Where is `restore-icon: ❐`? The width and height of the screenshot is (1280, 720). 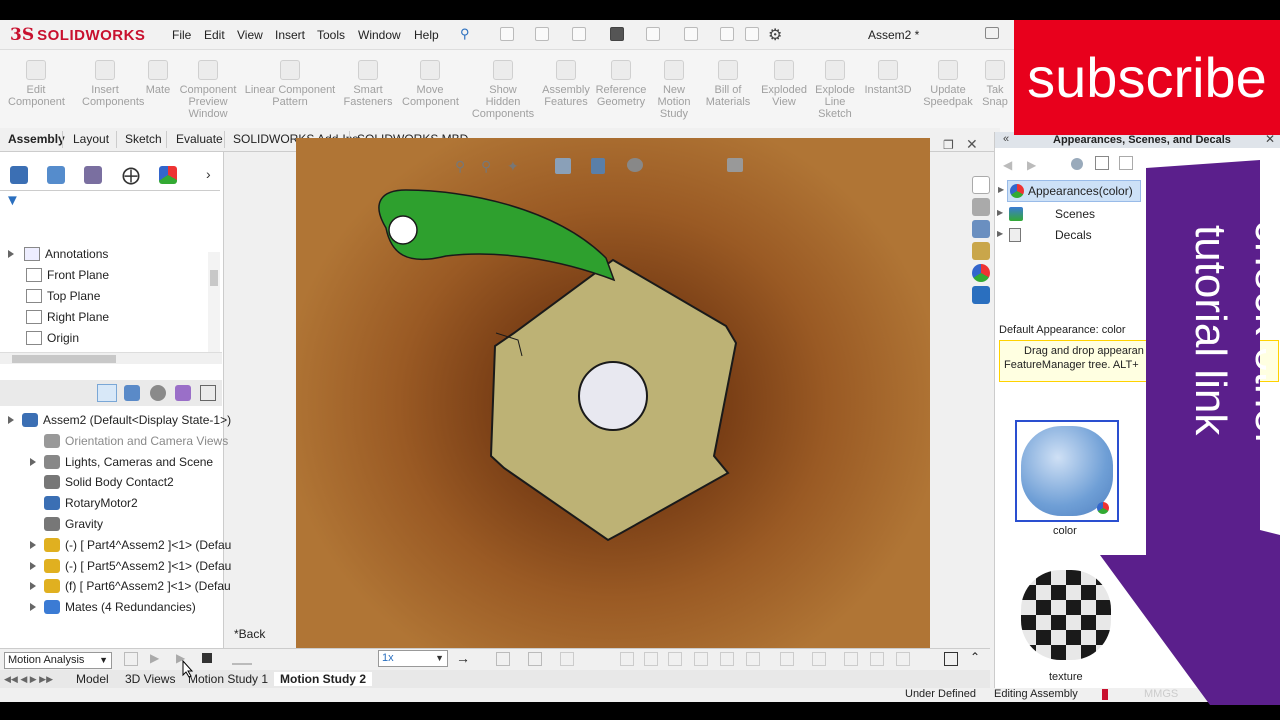 restore-icon: ❐ is located at coordinates (948, 145).